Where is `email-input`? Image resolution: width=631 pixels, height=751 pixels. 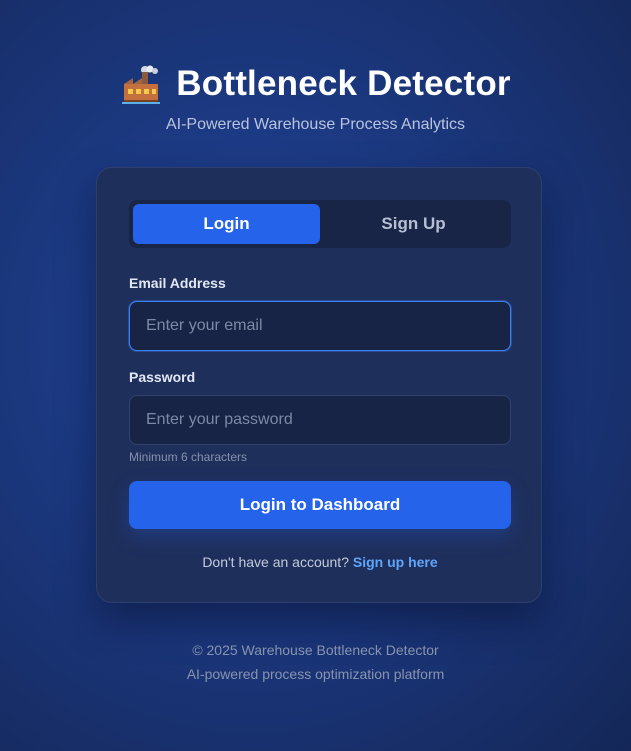
email-input is located at coordinates (320, 326).